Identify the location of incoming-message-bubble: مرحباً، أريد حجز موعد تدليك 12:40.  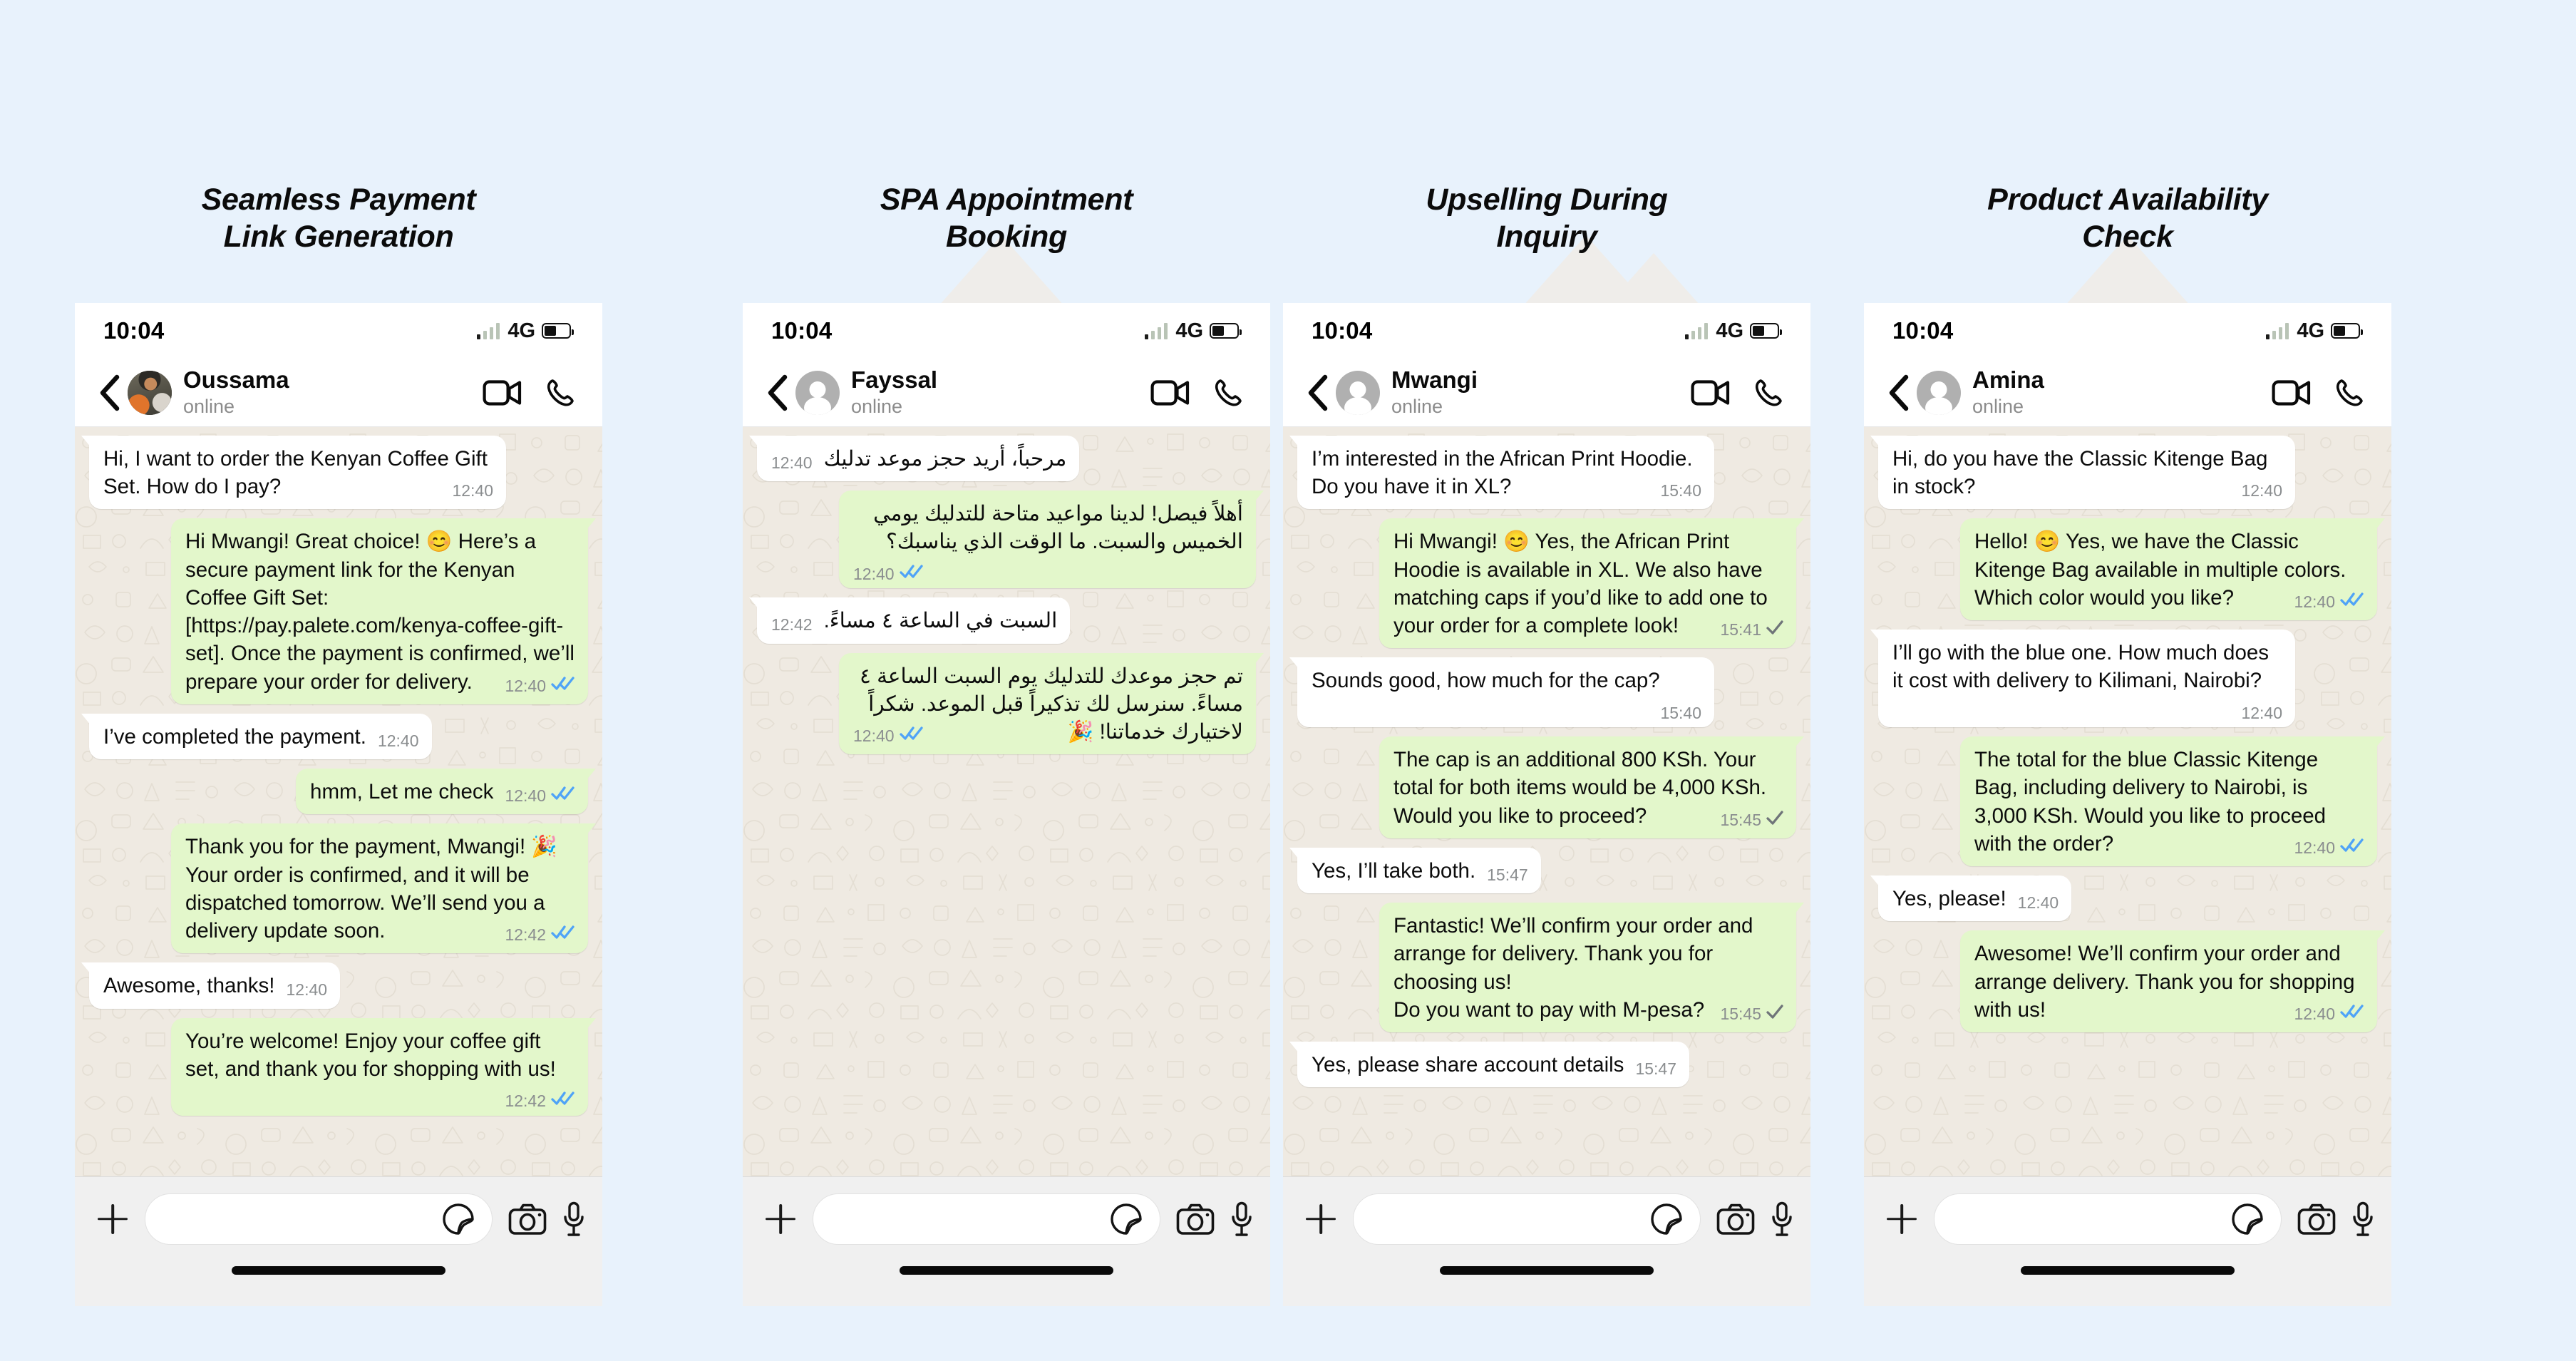
(914, 459).